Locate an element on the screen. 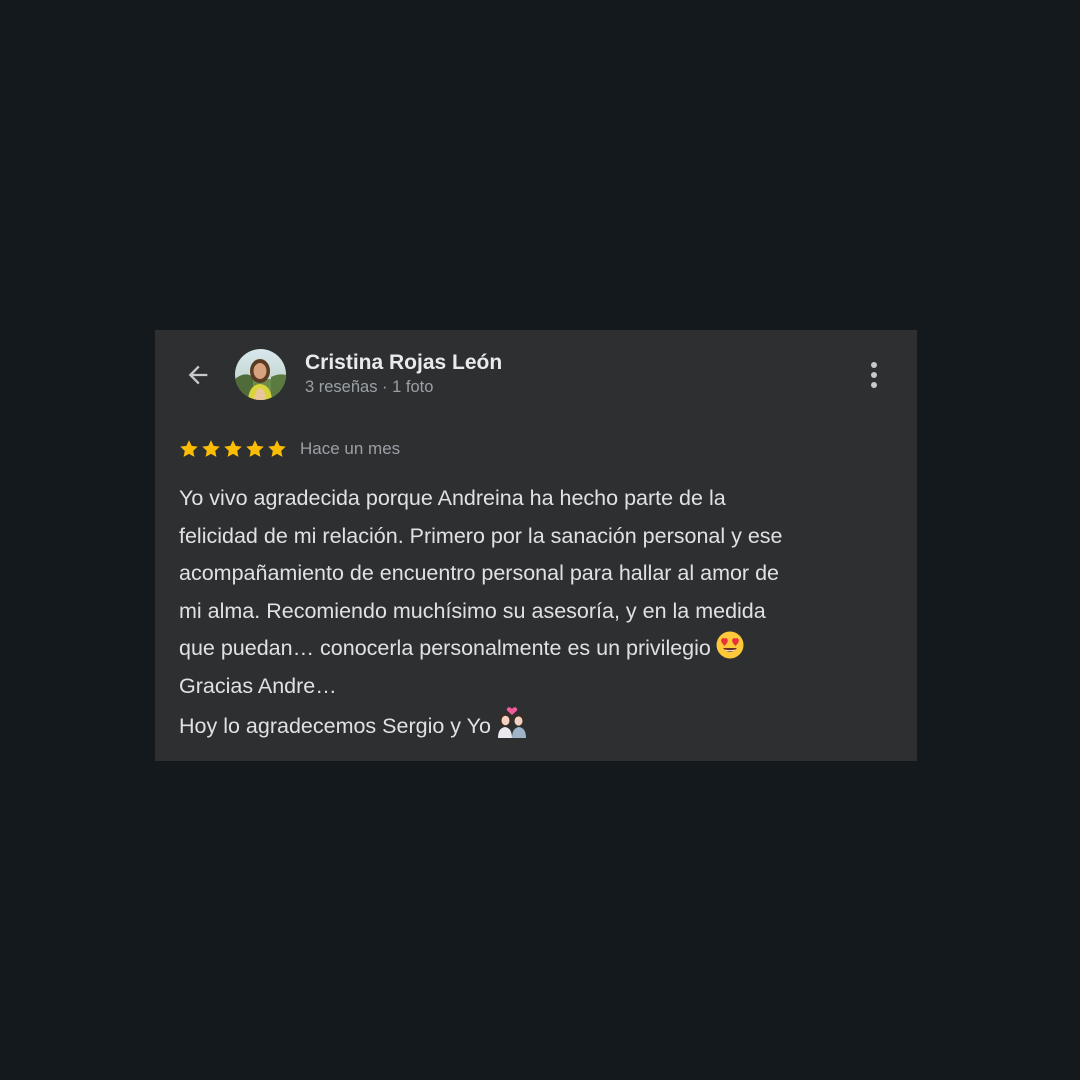 The width and height of the screenshot is (1080, 1080). reviewer-name: Cristina Rojas León is located at coordinates (403, 363).